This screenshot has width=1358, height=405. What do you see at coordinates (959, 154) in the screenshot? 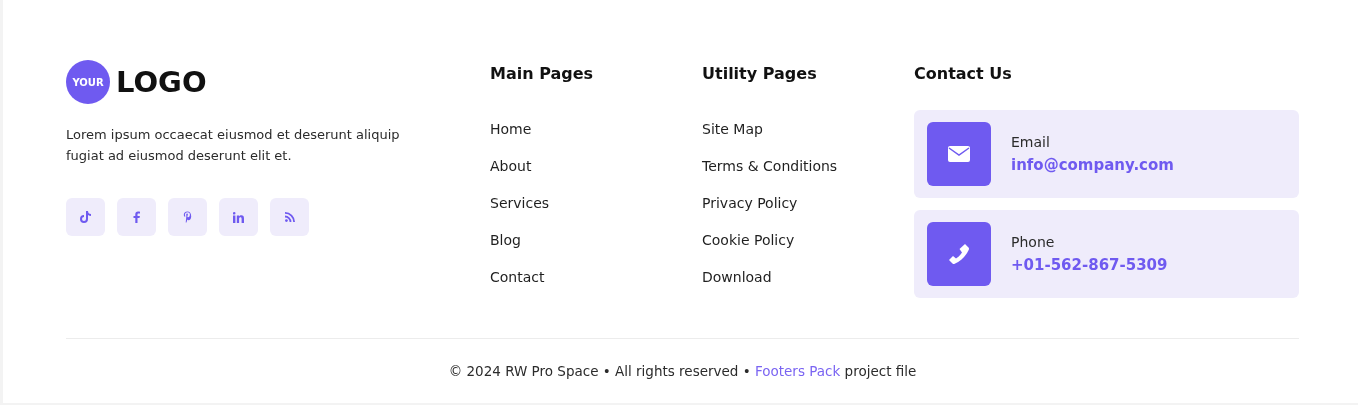
I see `envelope-icon` at bounding box center [959, 154].